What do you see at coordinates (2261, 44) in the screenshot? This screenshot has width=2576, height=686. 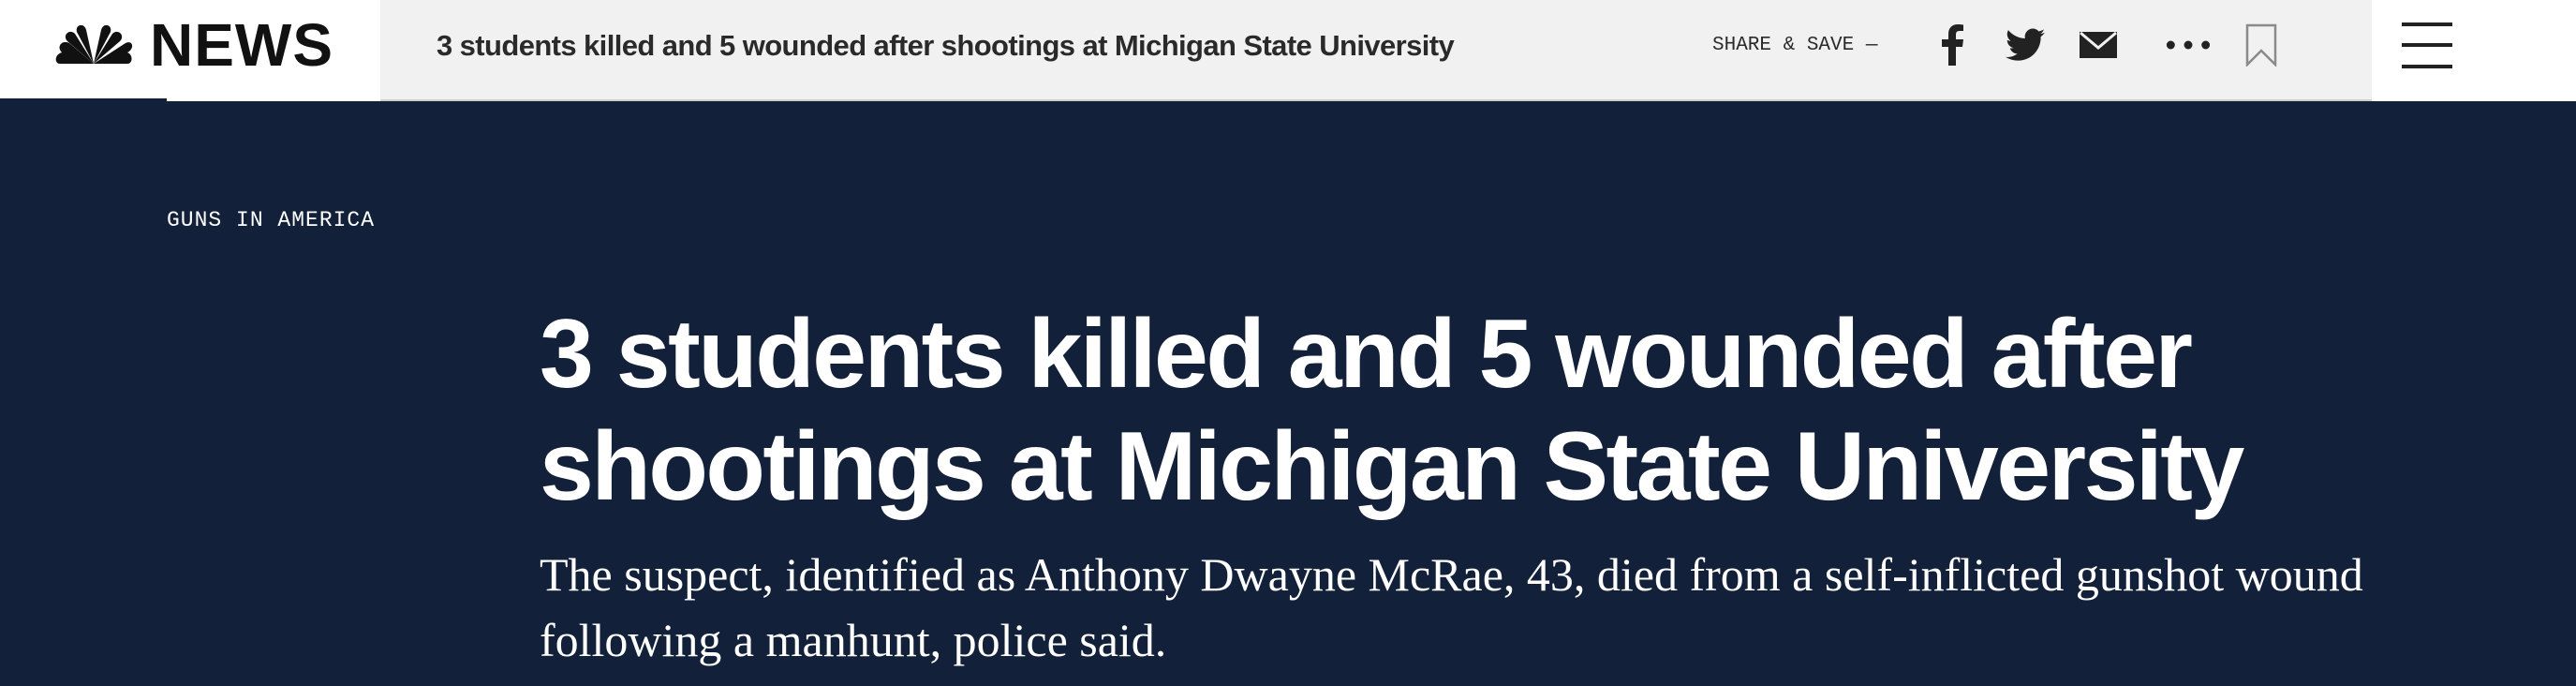 I see `bookmark-icon` at bounding box center [2261, 44].